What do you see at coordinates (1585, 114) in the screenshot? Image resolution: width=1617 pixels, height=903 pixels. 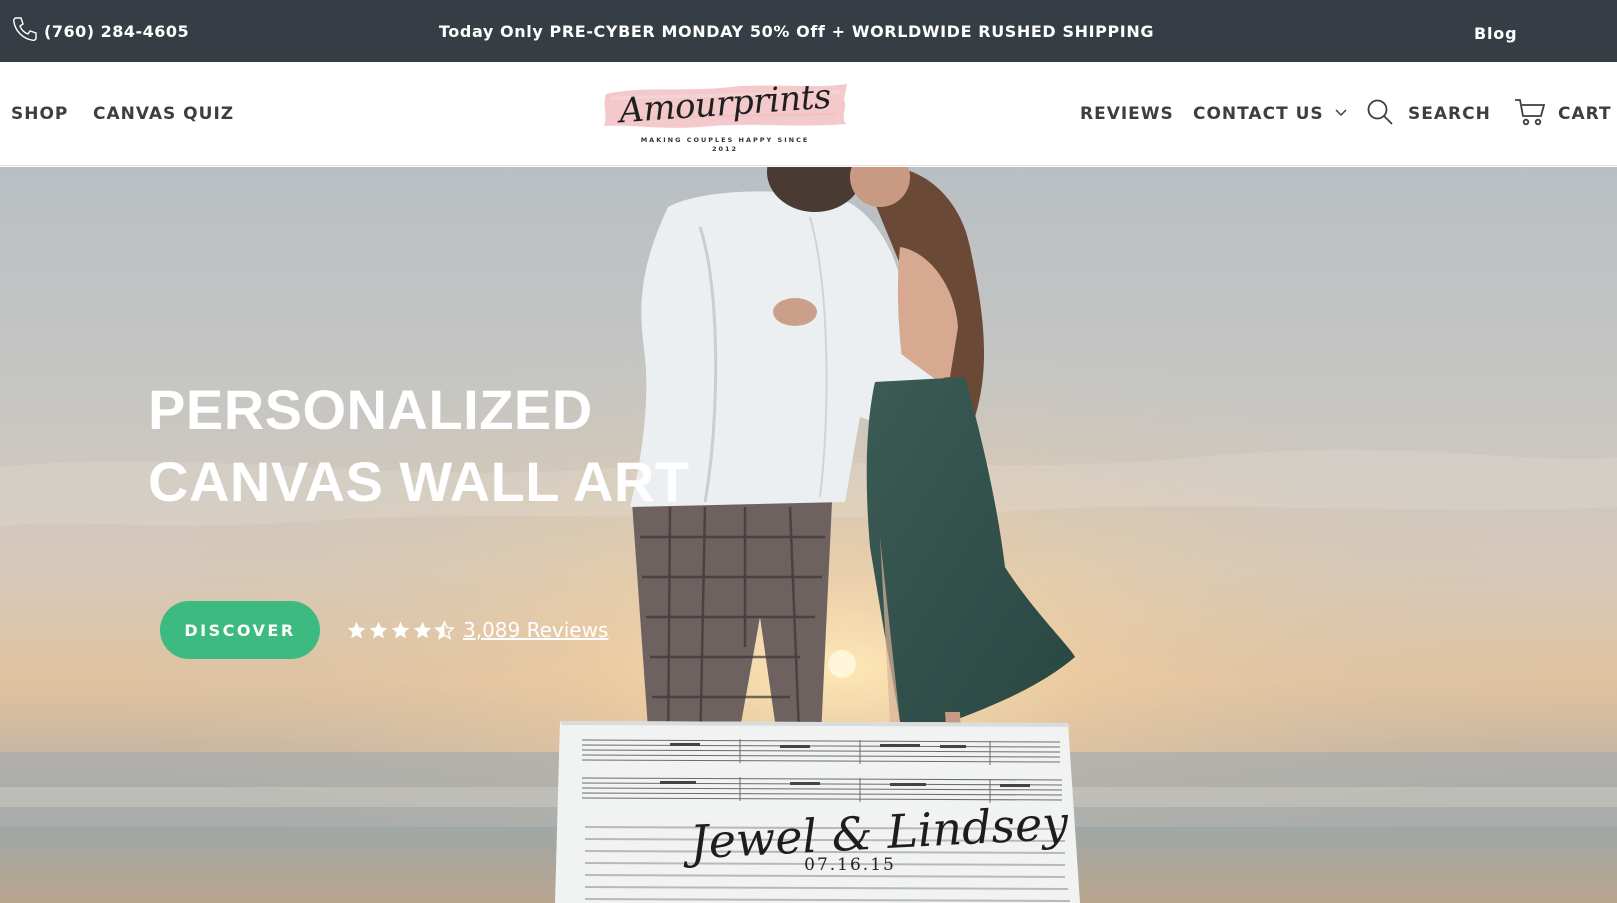 I see `nav-cart-label: CART` at bounding box center [1585, 114].